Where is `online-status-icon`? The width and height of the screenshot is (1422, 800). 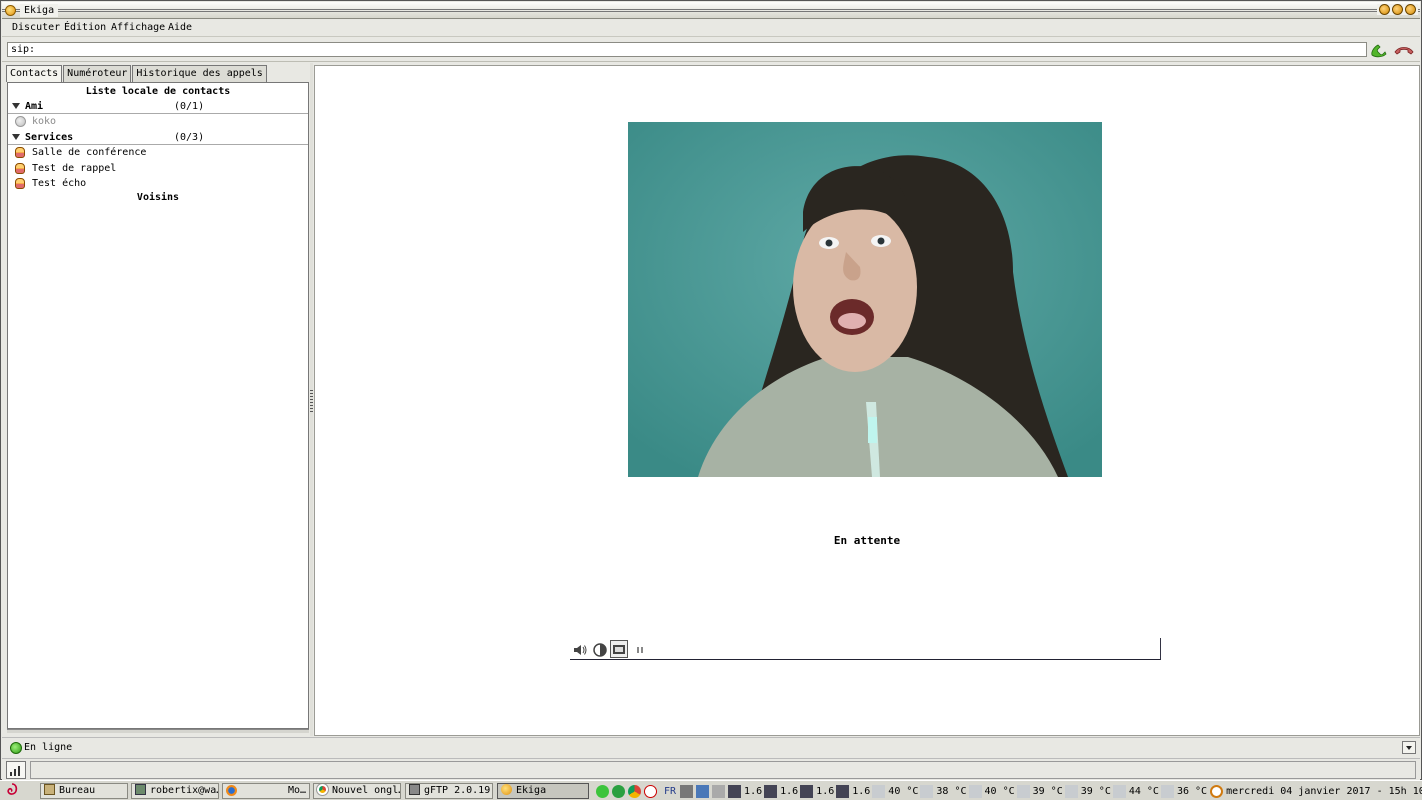
online-status-icon is located at coordinates (16, 748).